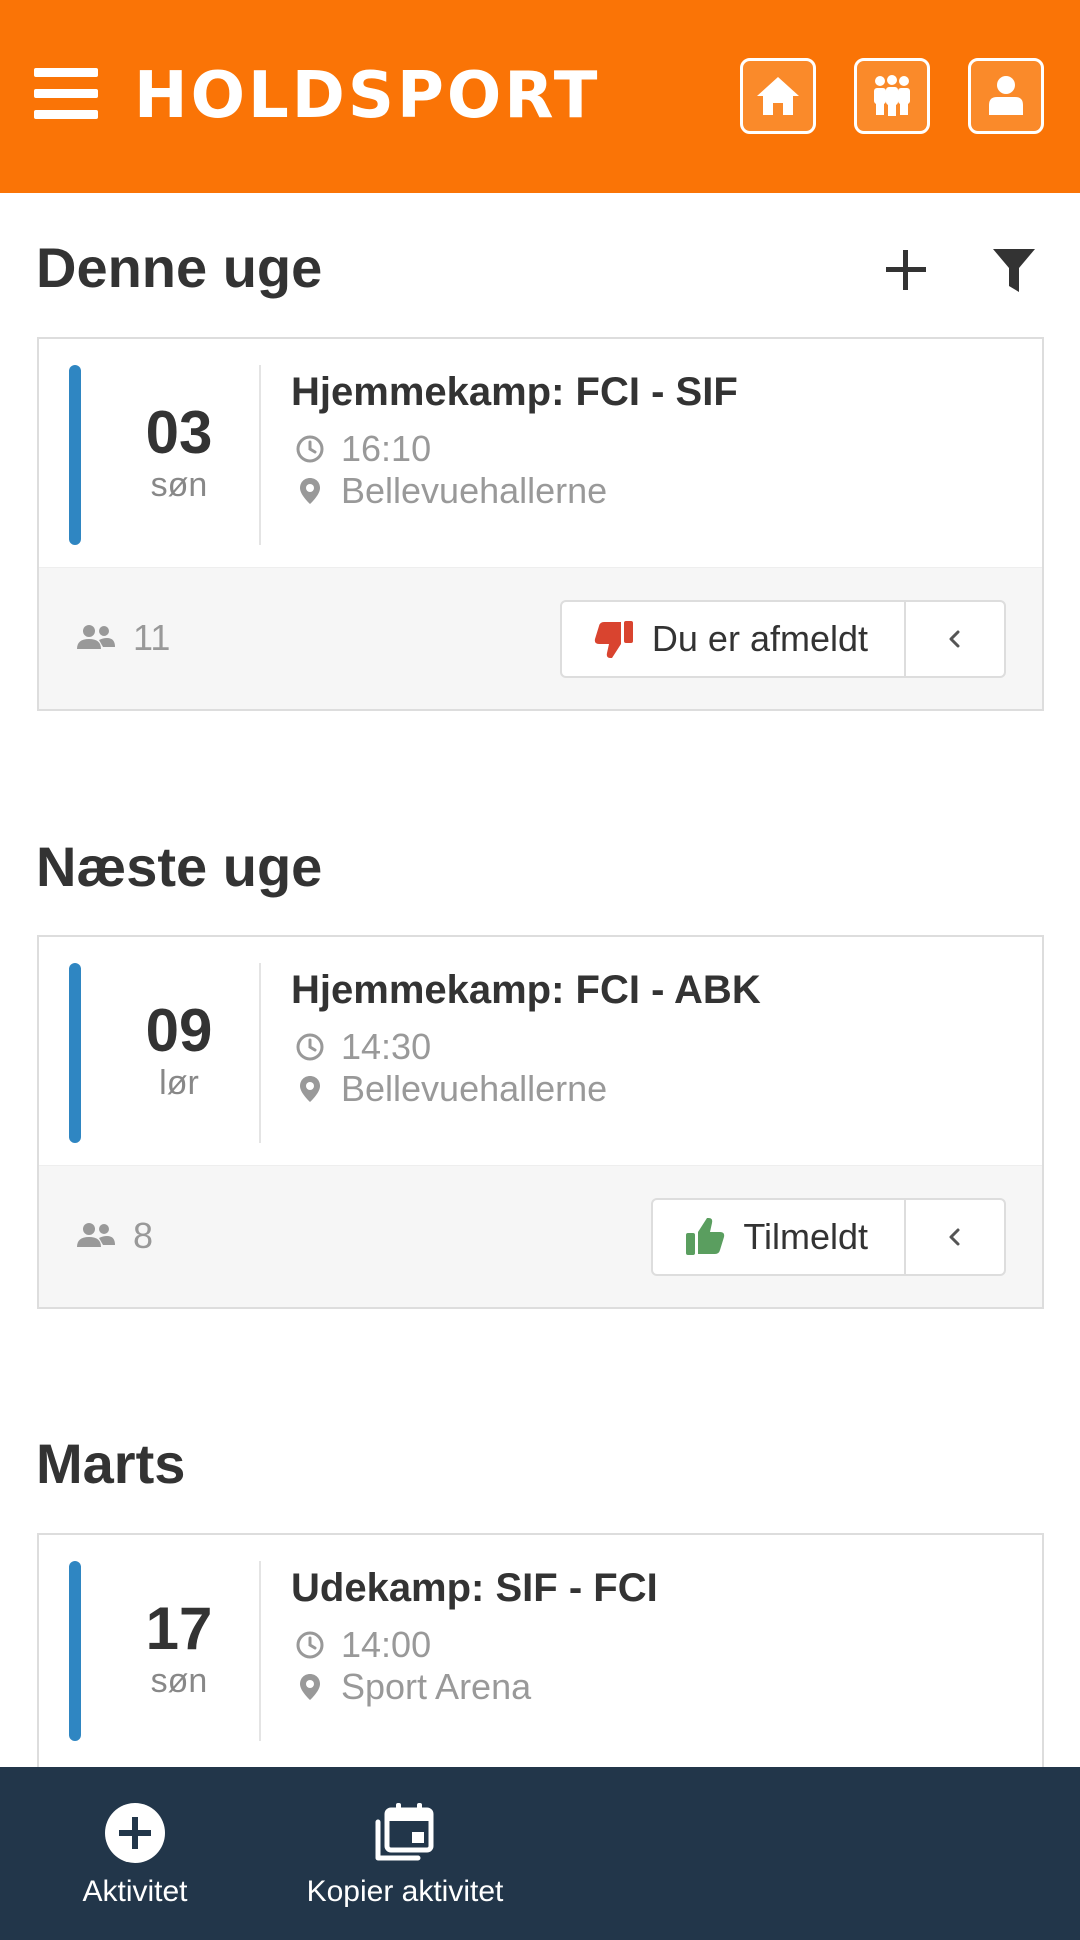 The image size is (1080, 1940). What do you see at coordinates (436, 1686) in the screenshot?
I see `event-location: Sport Arena` at bounding box center [436, 1686].